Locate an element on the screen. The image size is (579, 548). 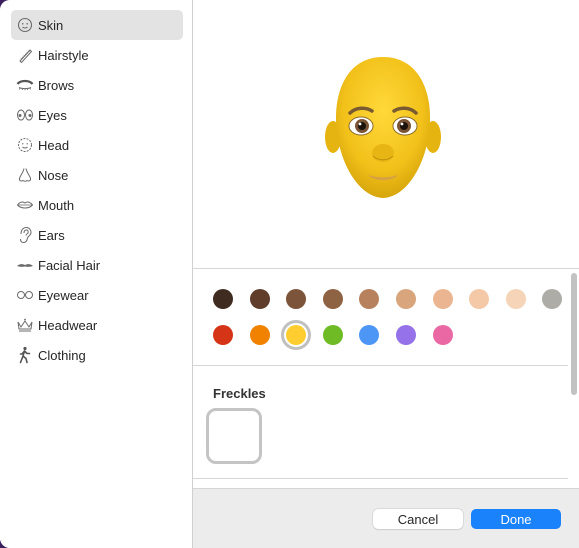
sidebar-item-ears: Ears is located at coordinates (97, 235).